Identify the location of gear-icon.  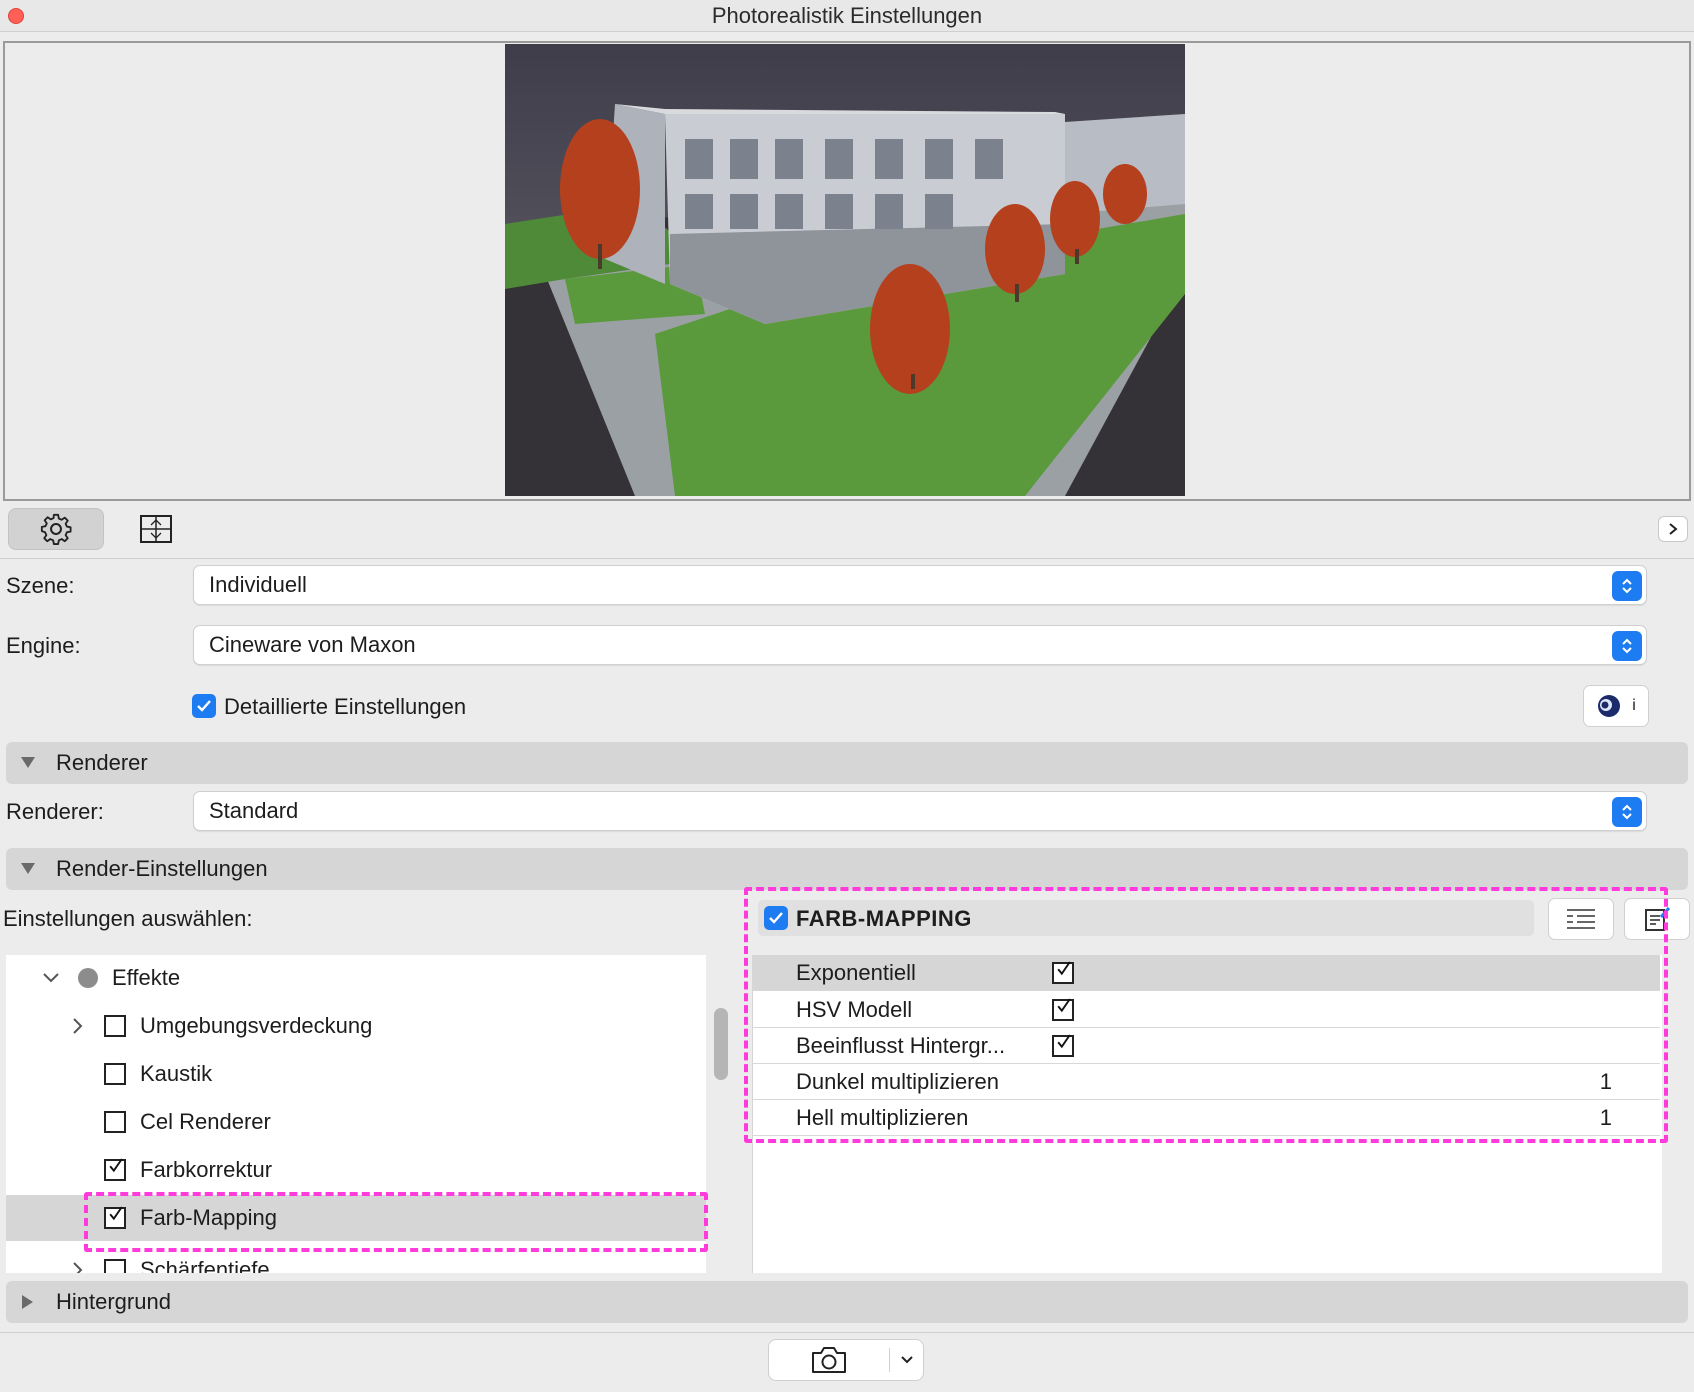
(56, 529).